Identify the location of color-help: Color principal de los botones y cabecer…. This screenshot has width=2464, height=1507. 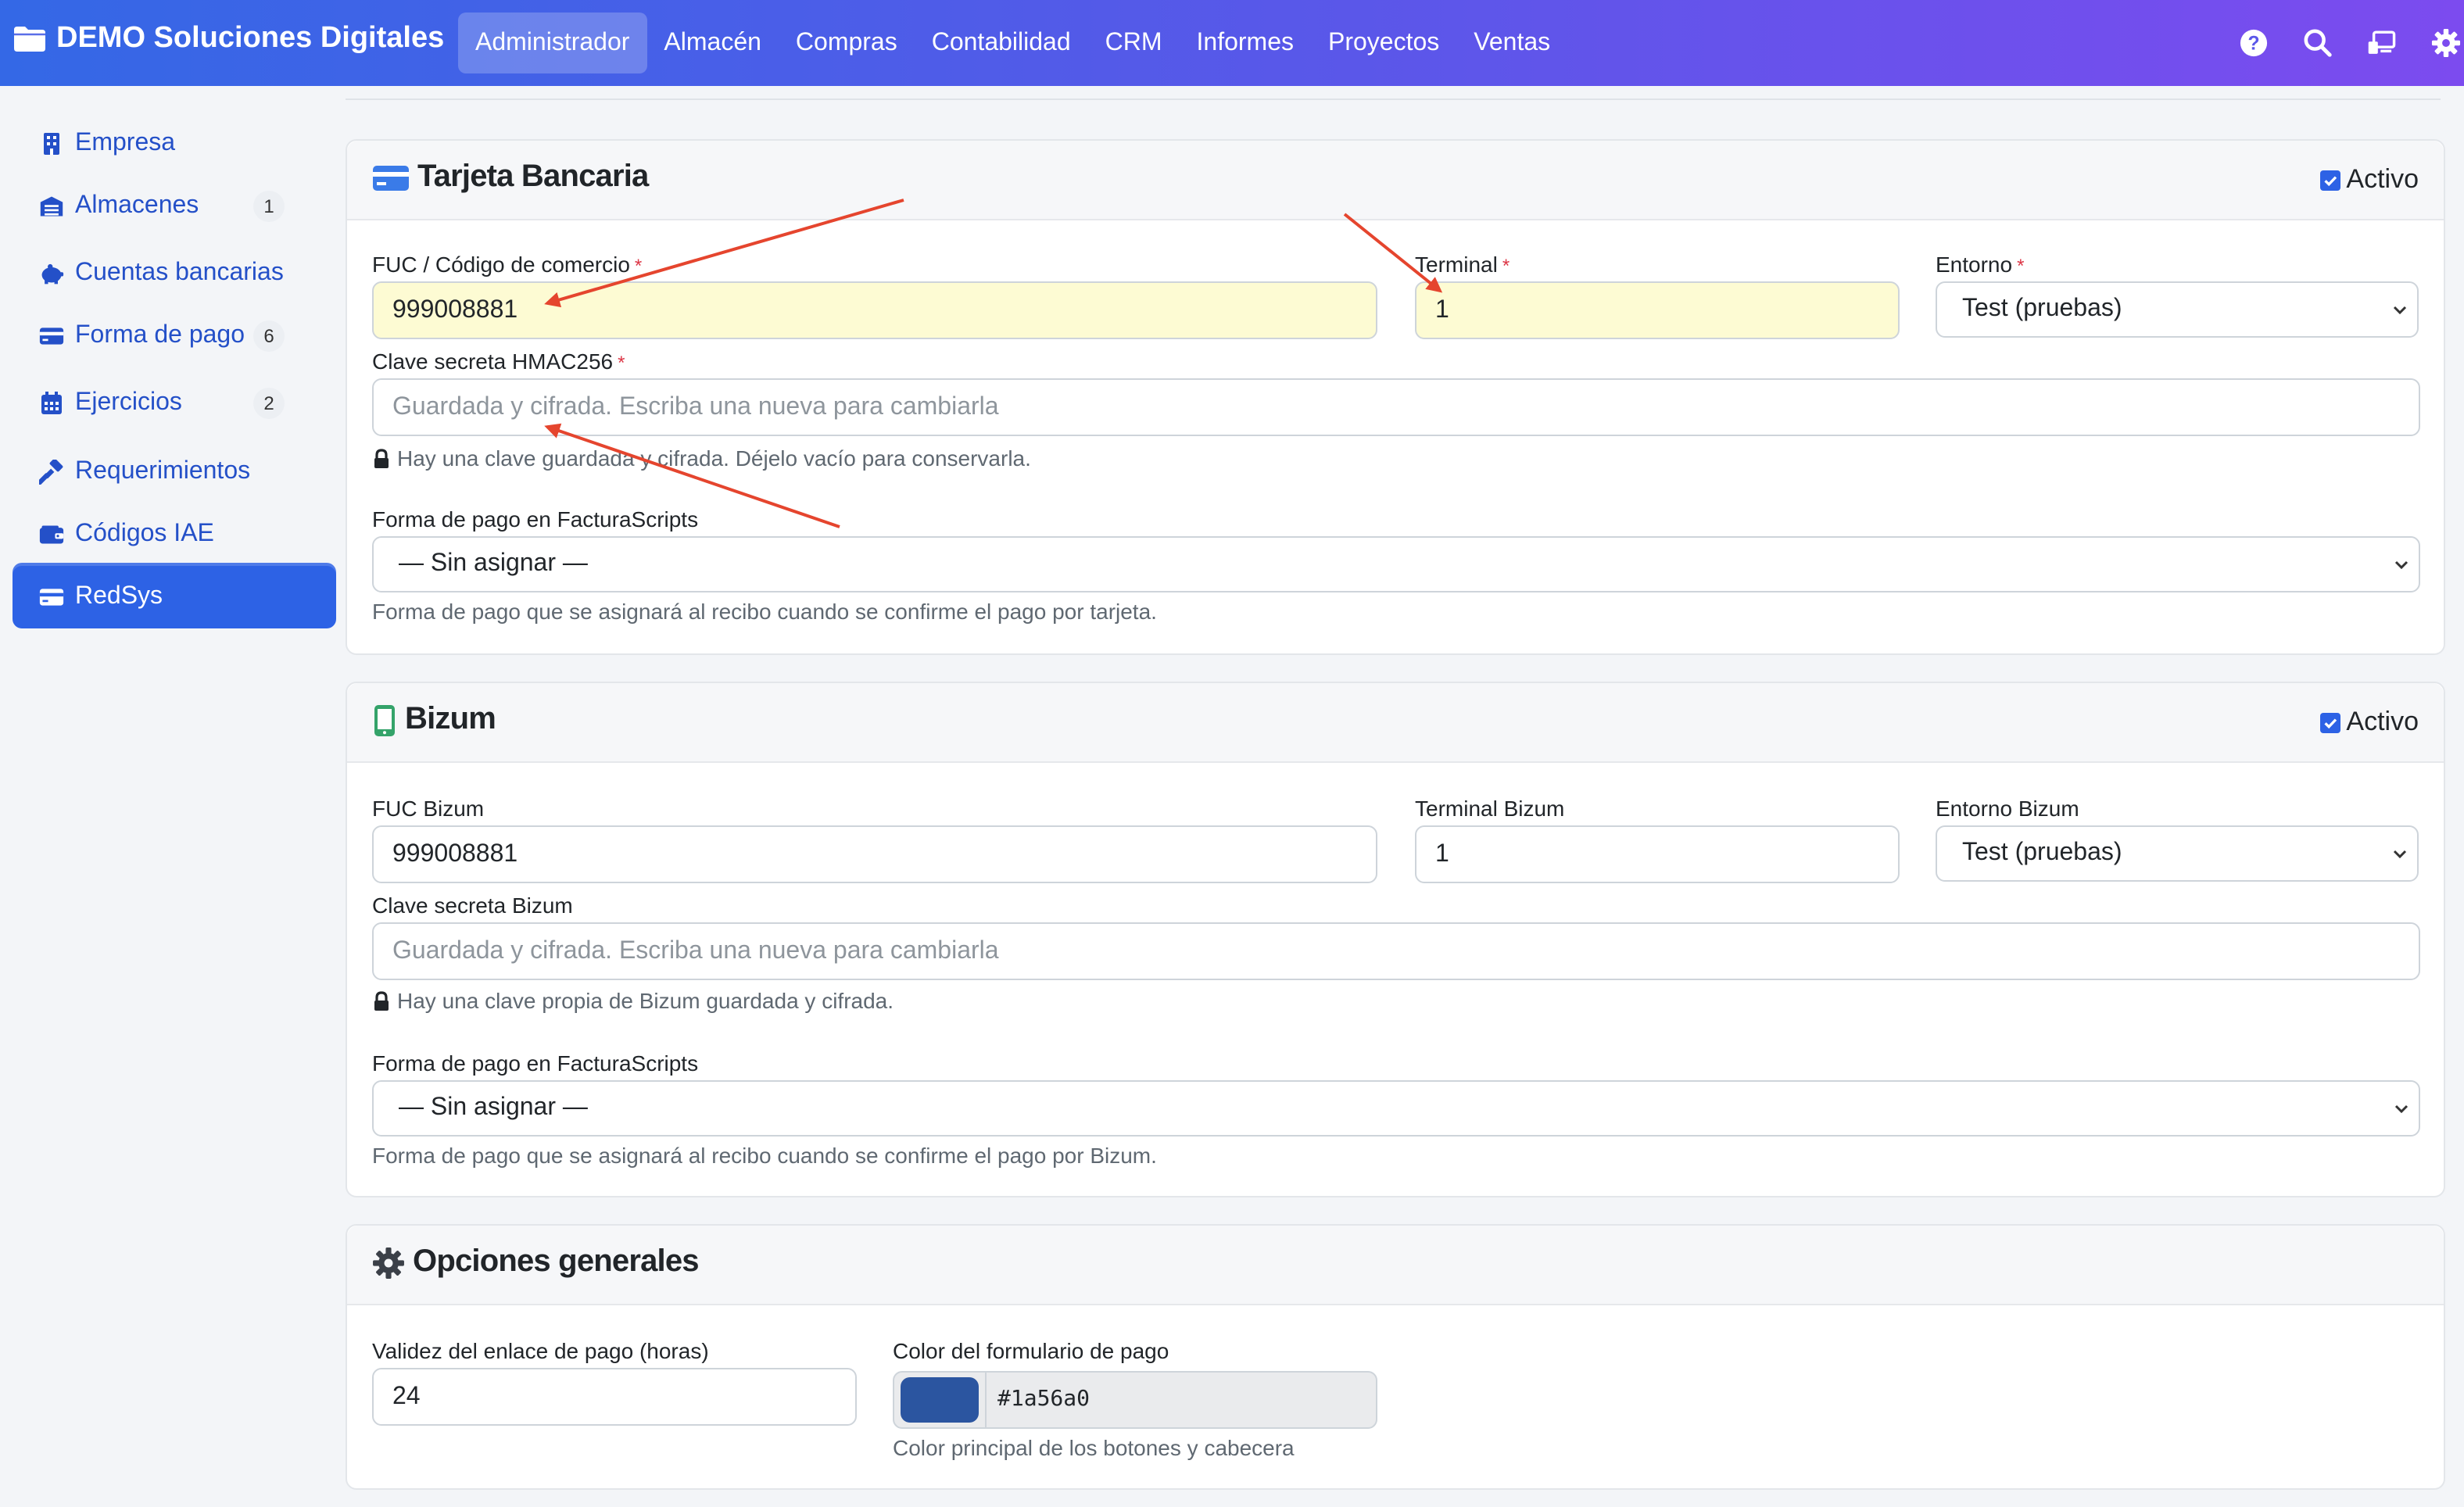
(1094, 1447).